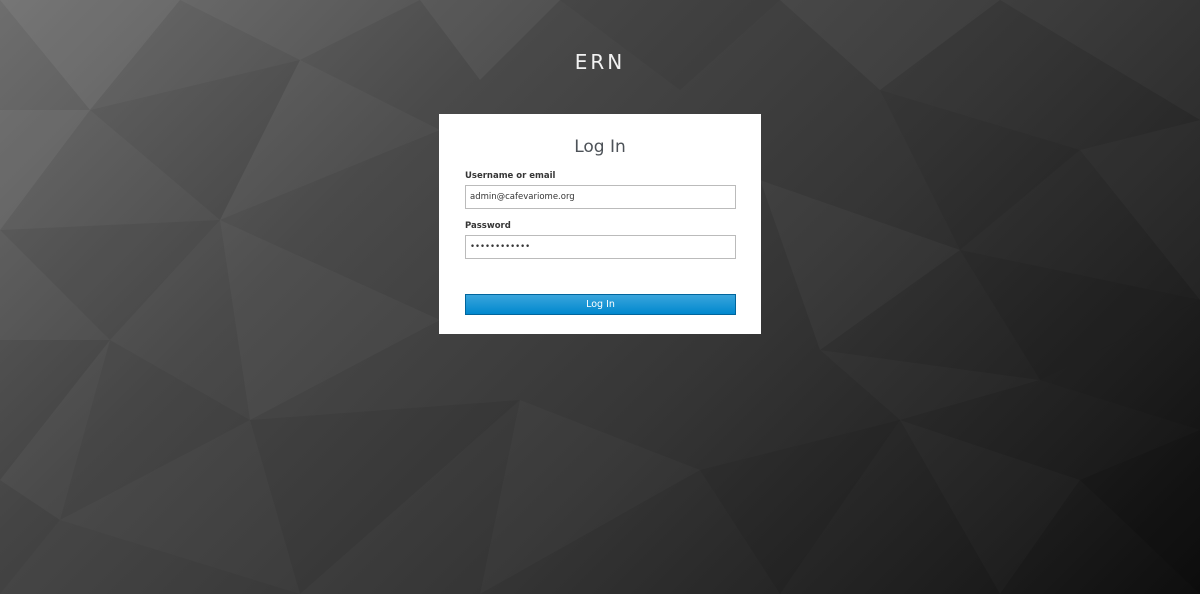 The width and height of the screenshot is (1200, 594). I want to click on login-heading: Log In, so click(600, 147).